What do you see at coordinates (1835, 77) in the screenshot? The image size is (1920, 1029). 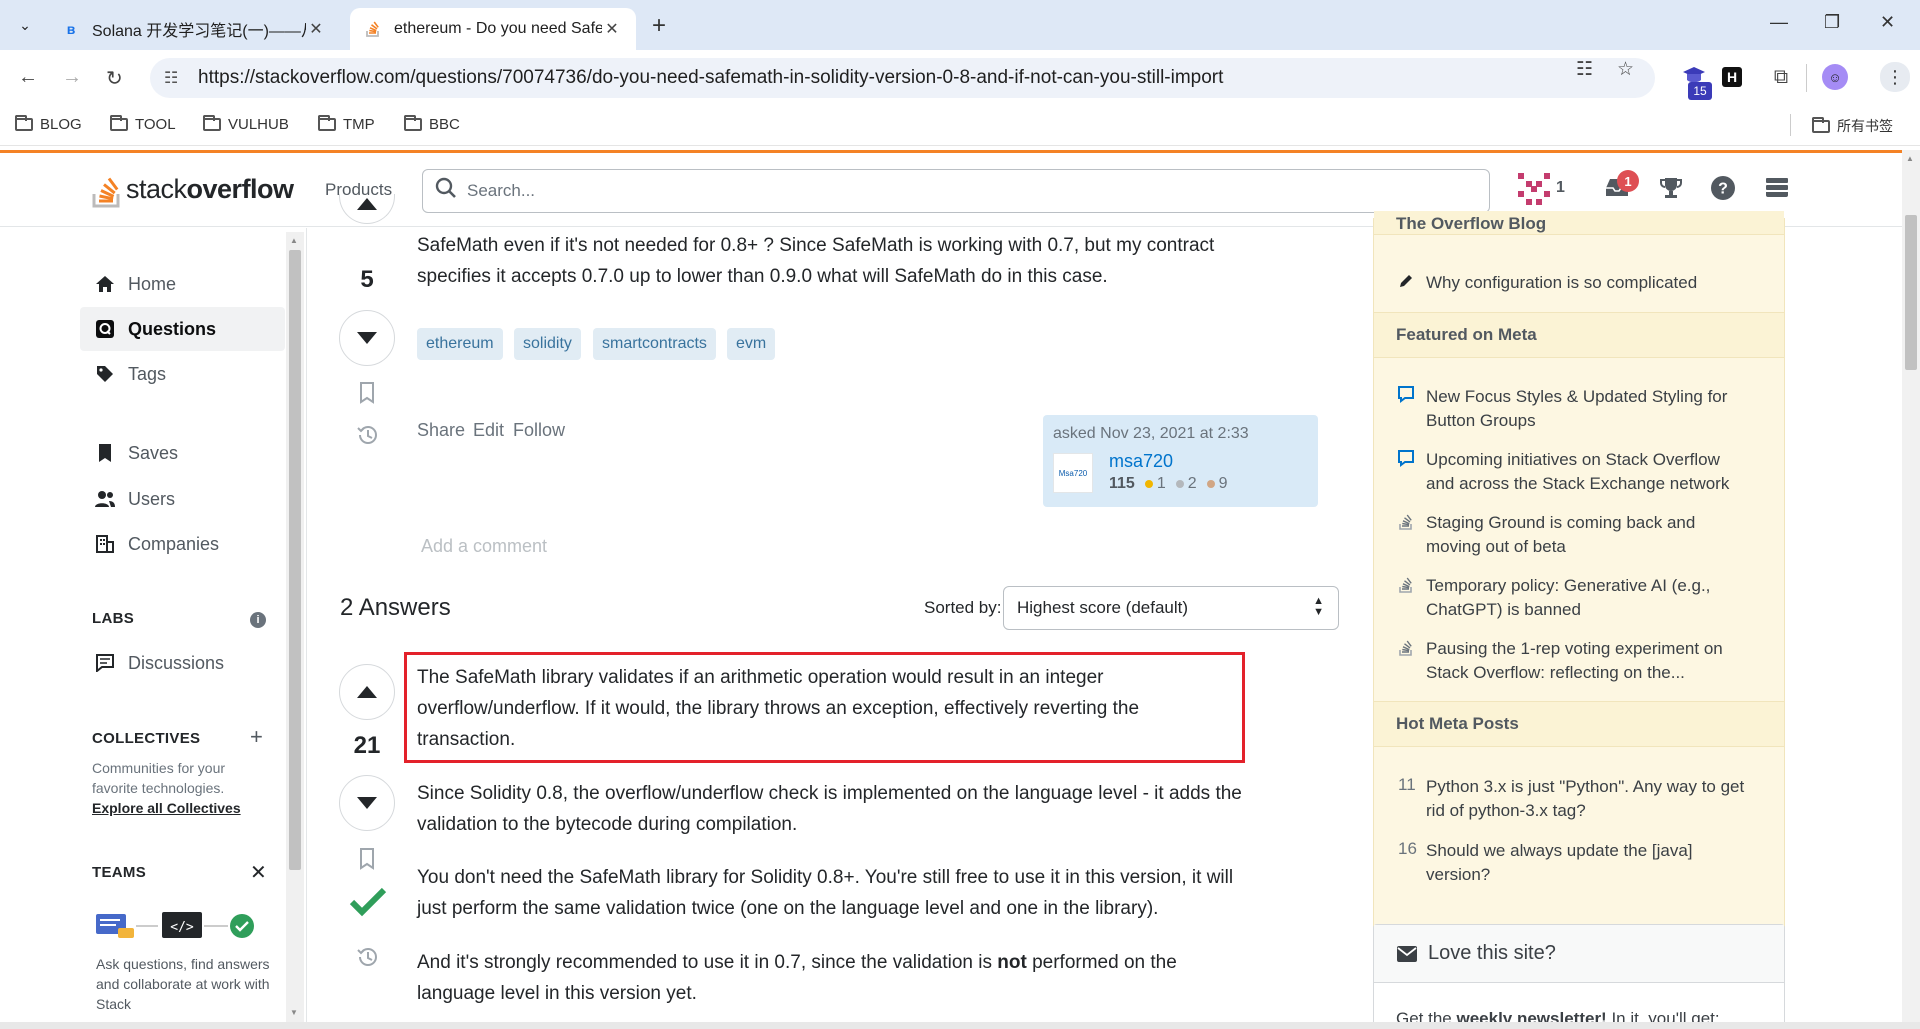 I see `profile-avatar: ☺` at bounding box center [1835, 77].